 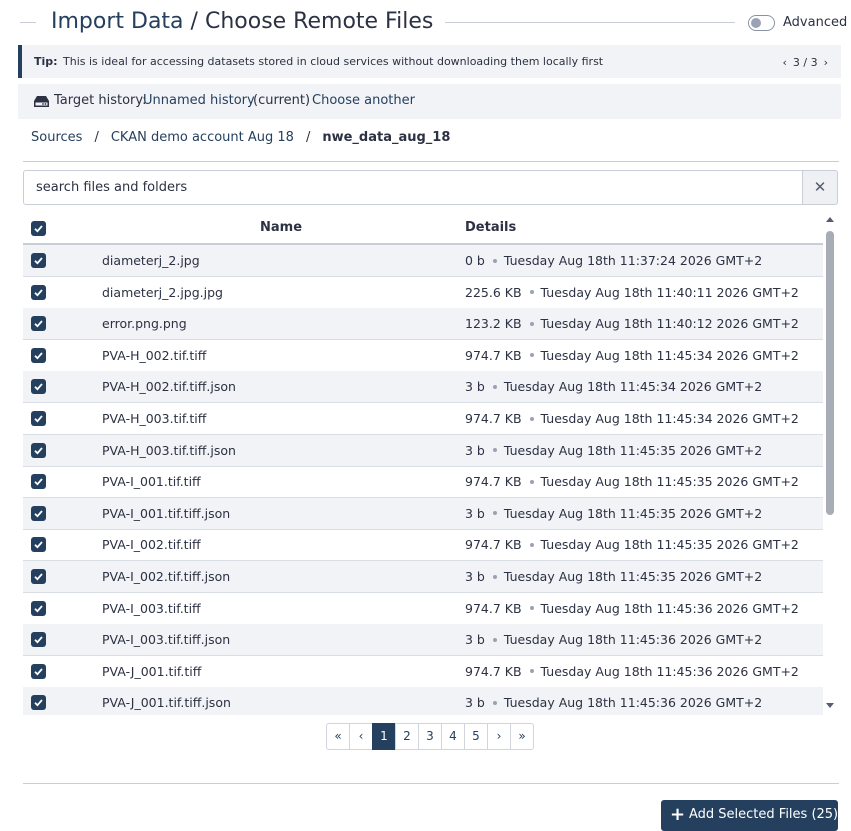 What do you see at coordinates (431, 161) in the screenshot?
I see `breadcrumb-divider` at bounding box center [431, 161].